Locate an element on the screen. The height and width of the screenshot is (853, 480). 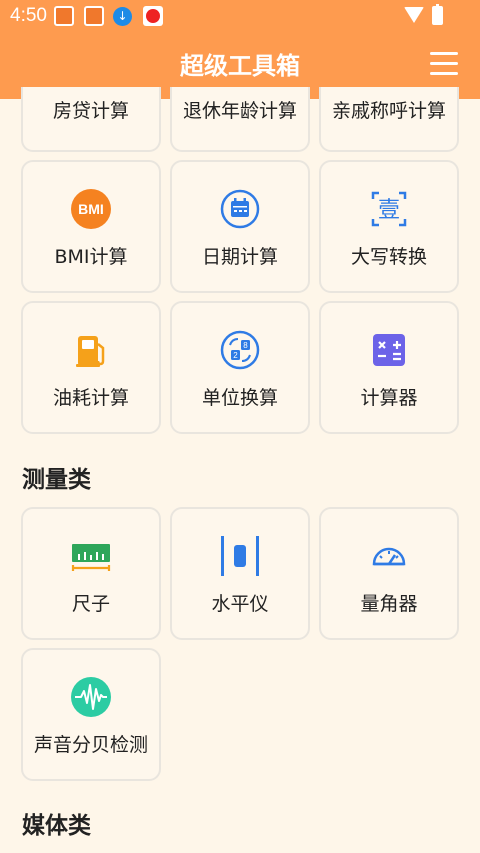
level-icon is located at coordinates (240, 556).